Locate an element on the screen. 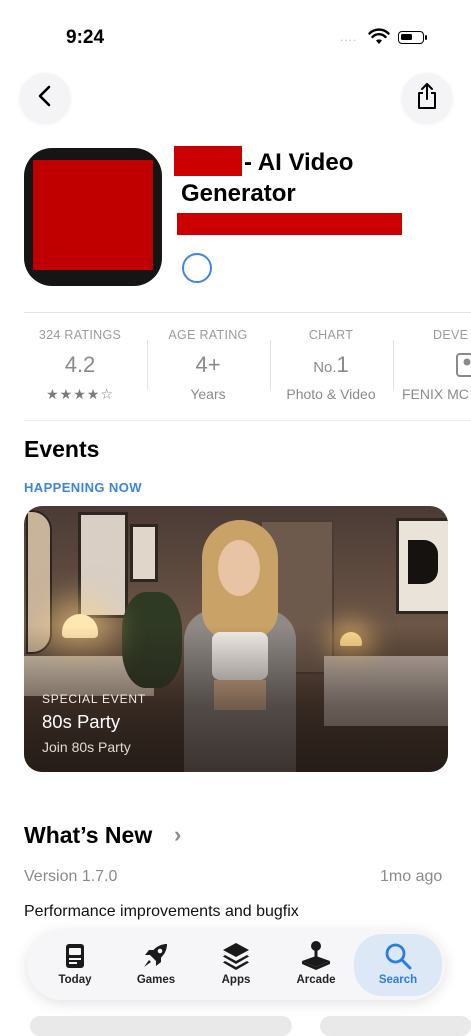  redacted-subtitle is located at coordinates (289, 224).